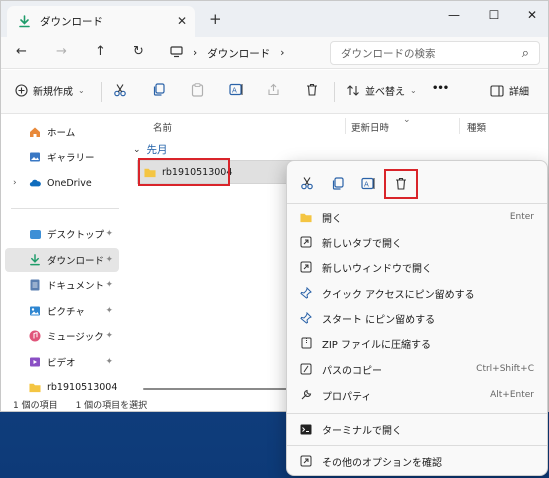  Describe the element at coordinates (353, 90) in the screenshot. I see `sort-icon` at that location.